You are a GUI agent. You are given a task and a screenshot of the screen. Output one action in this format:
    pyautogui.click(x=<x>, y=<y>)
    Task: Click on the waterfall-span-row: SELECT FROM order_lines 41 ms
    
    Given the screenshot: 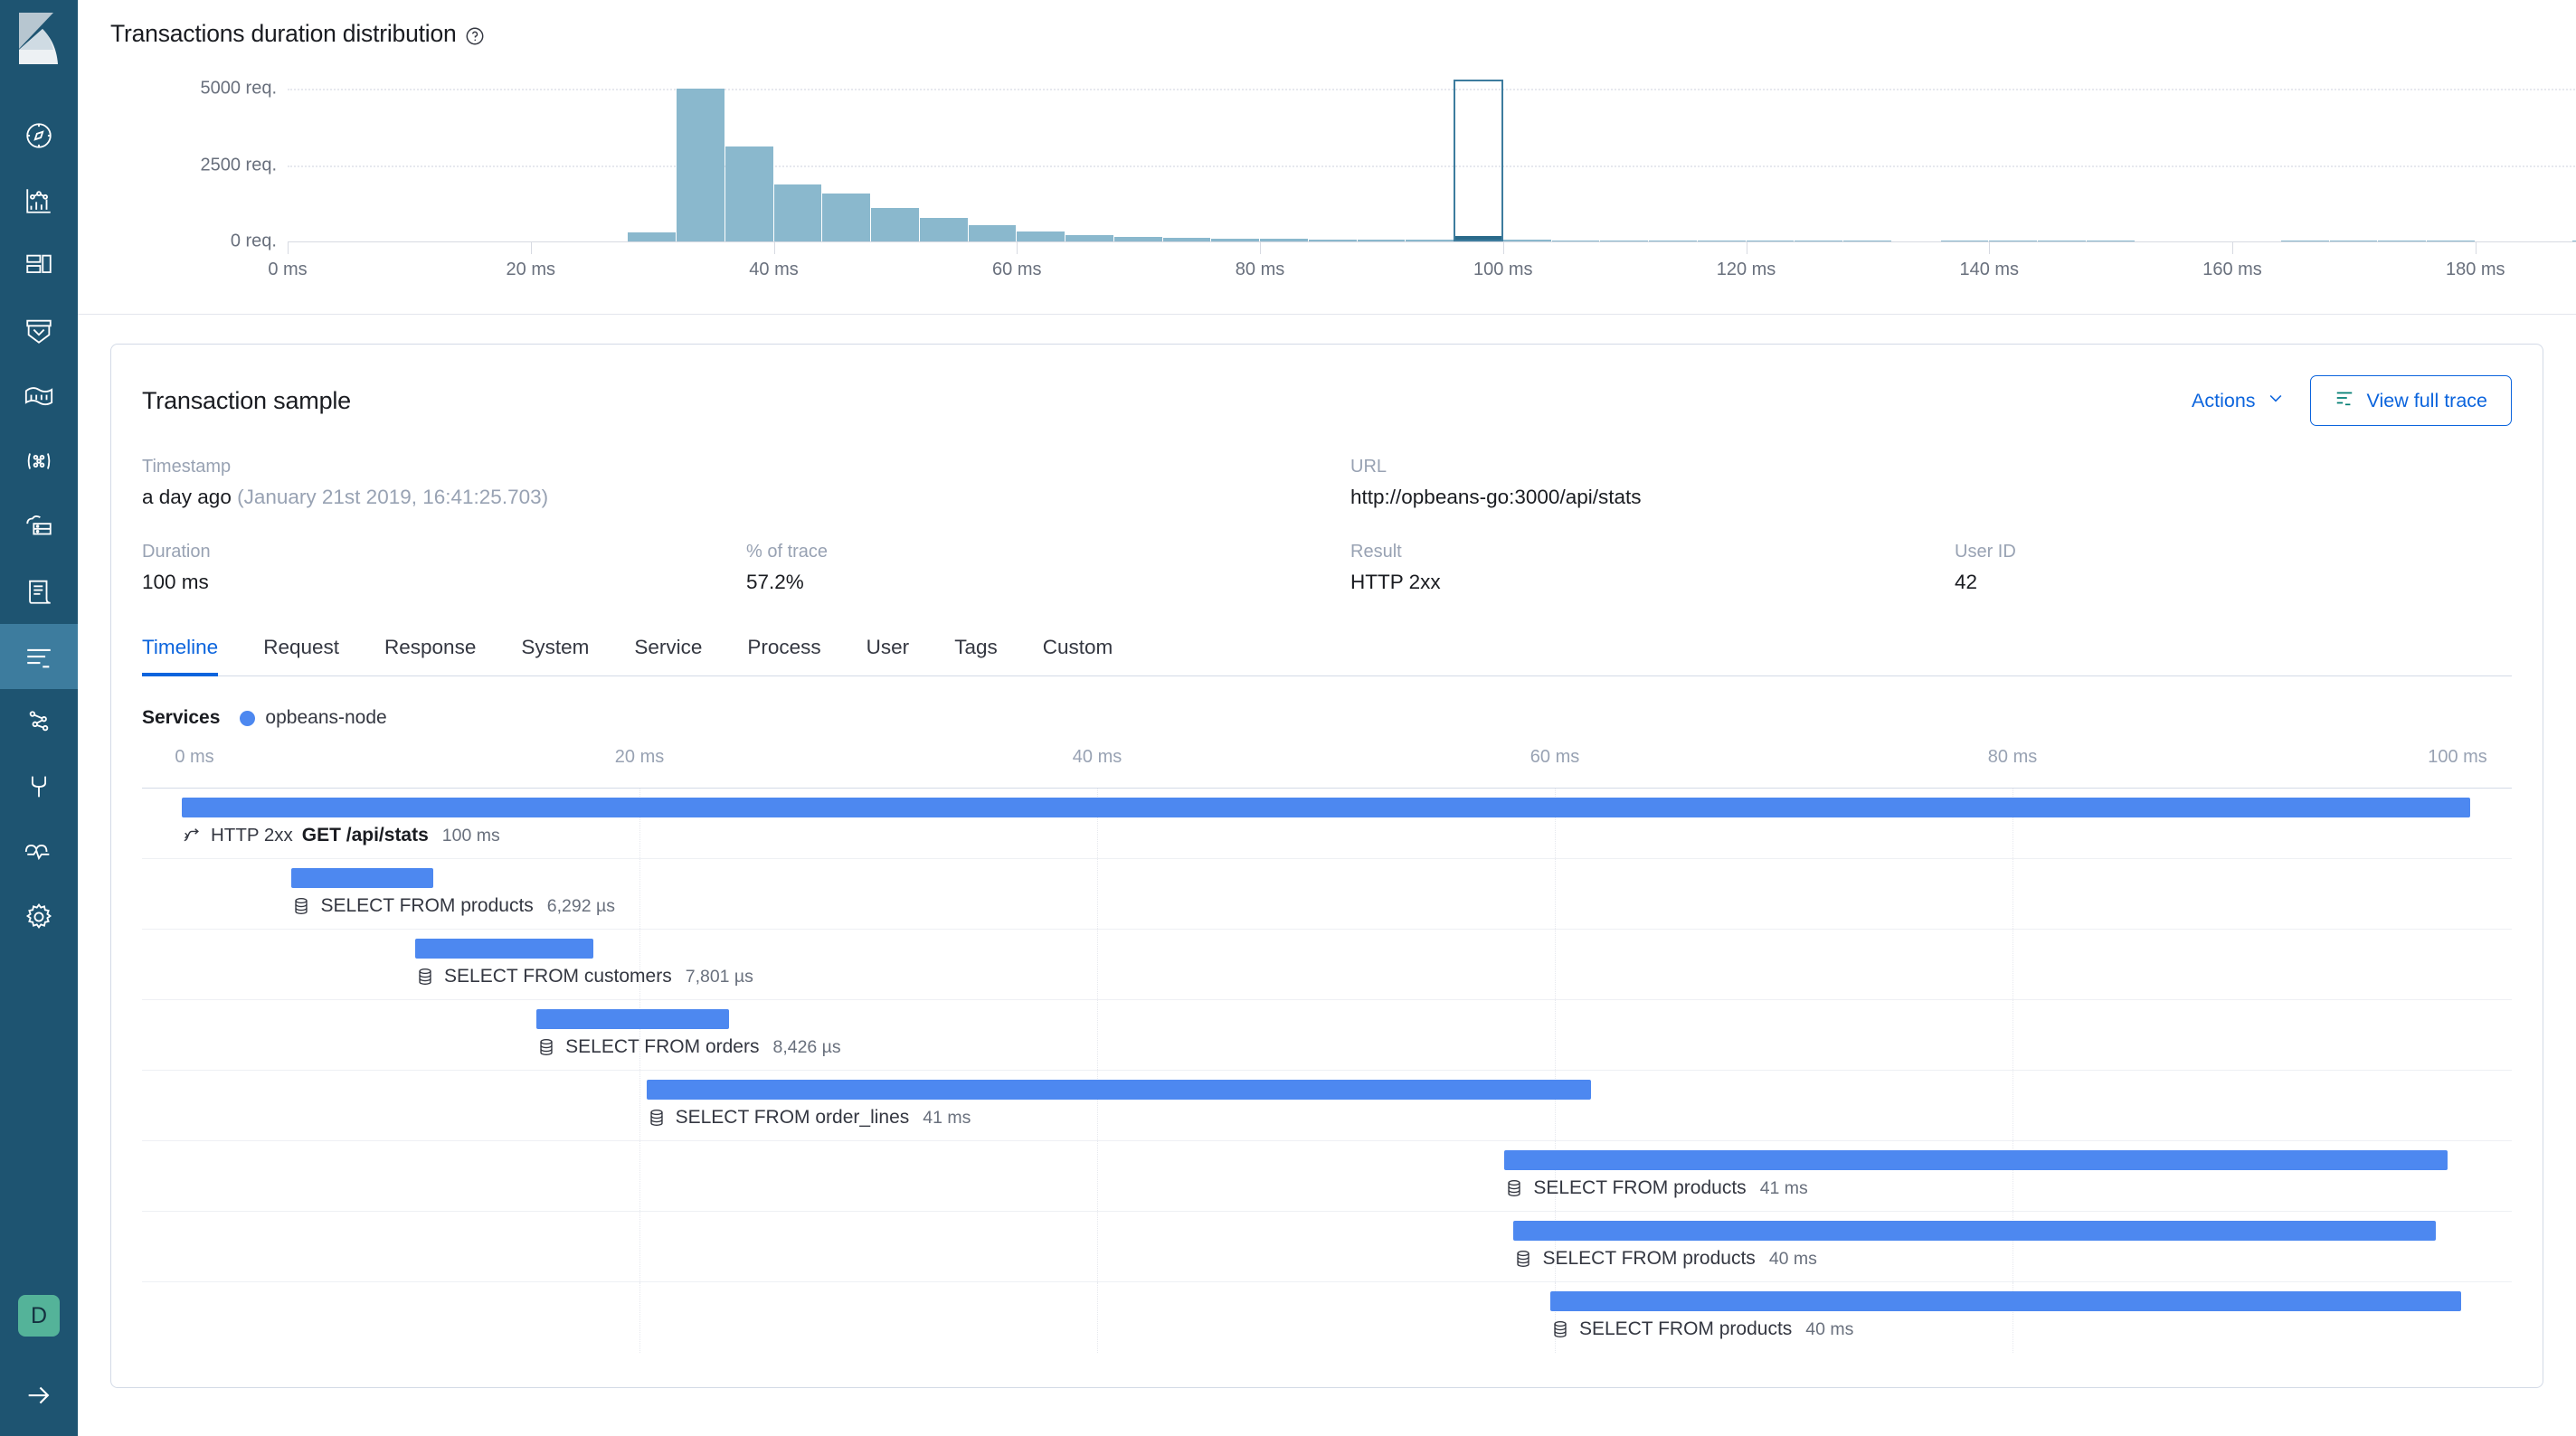 What is the action you would take?
    pyautogui.click(x=1327, y=1106)
    